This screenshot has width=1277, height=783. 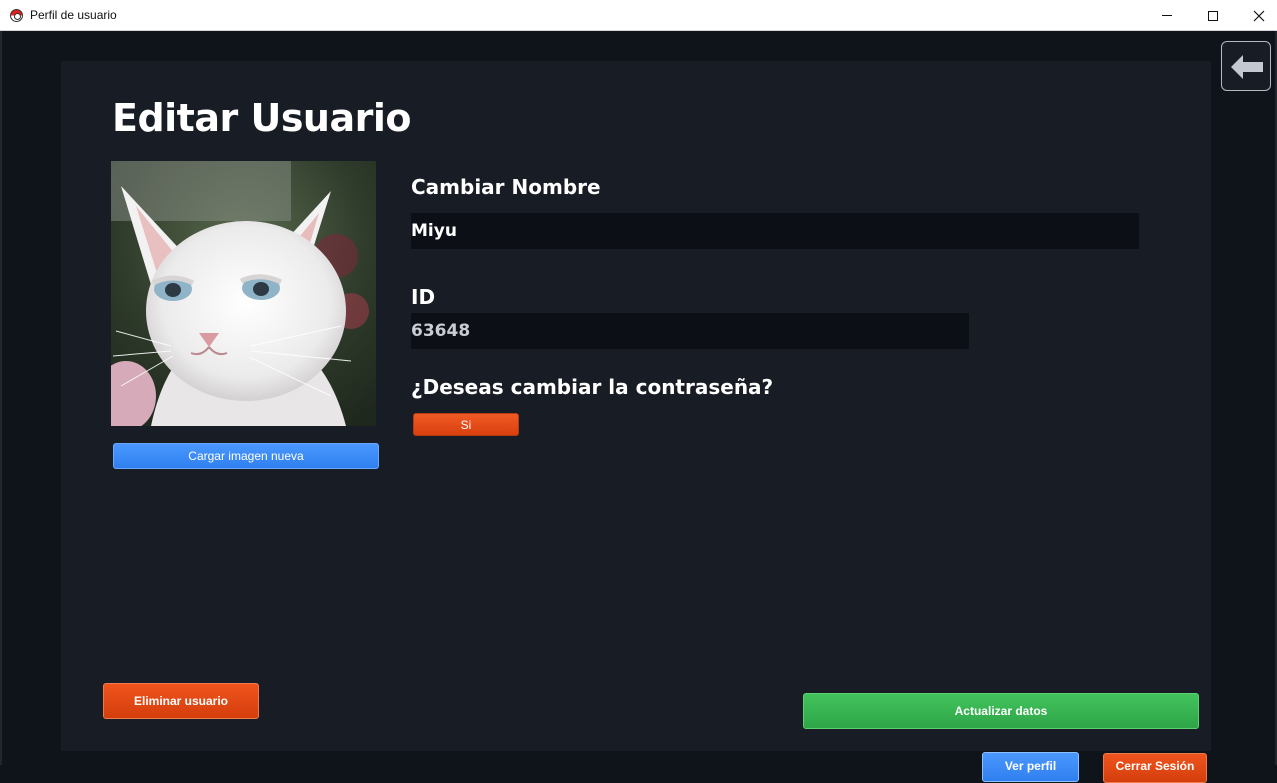 I want to click on profile-photo, so click(x=243, y=293).